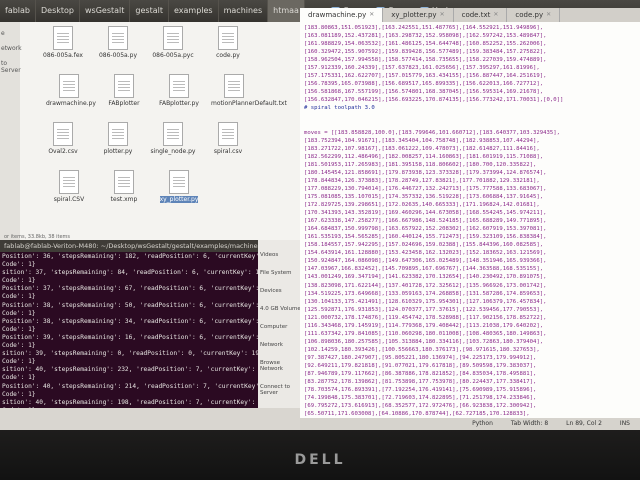  What do you see at coordinates (244, 11) in the screenshot?
I see `breadcrumb-item: machines` at bounding box center [244, 11].